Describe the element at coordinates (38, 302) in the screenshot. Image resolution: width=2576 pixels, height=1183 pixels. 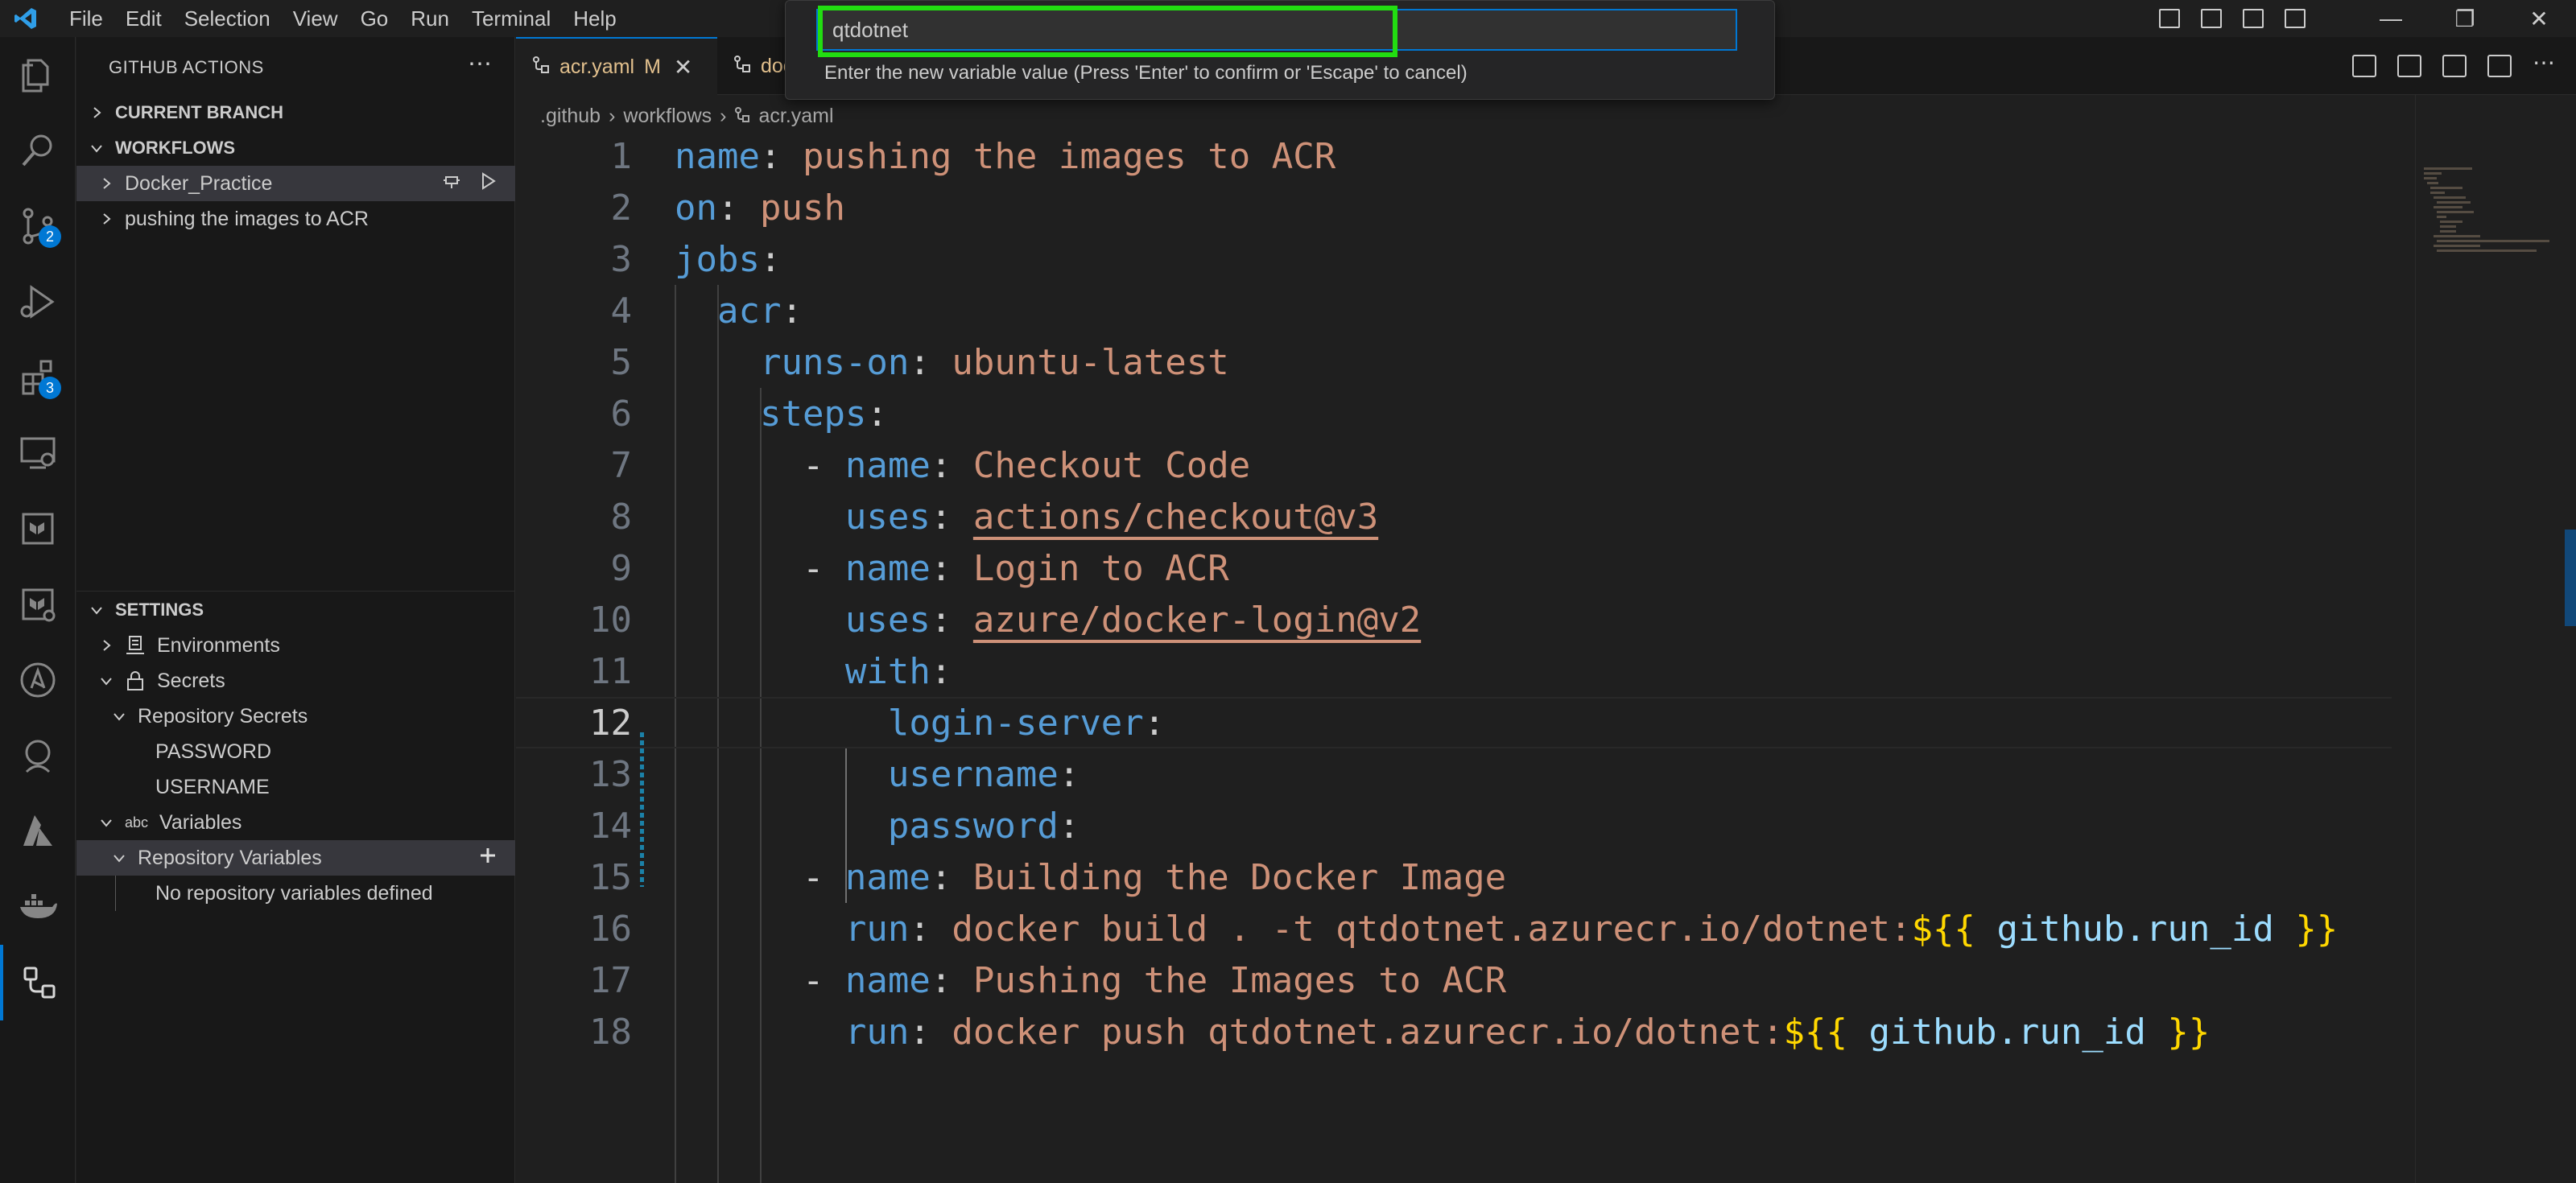
I see `run-debug-icon` at that location.